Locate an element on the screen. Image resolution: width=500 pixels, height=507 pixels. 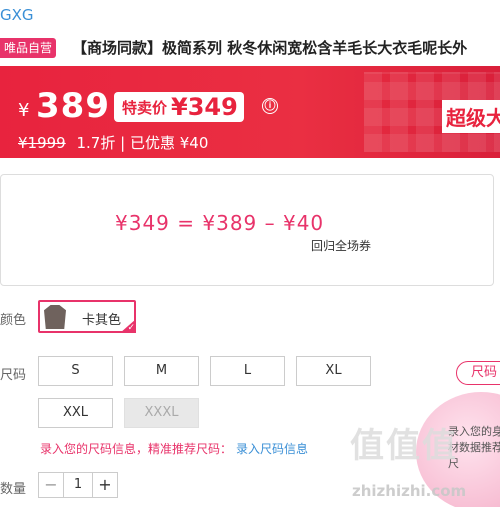
size-option-s: S is located at coordinates (75, 371).